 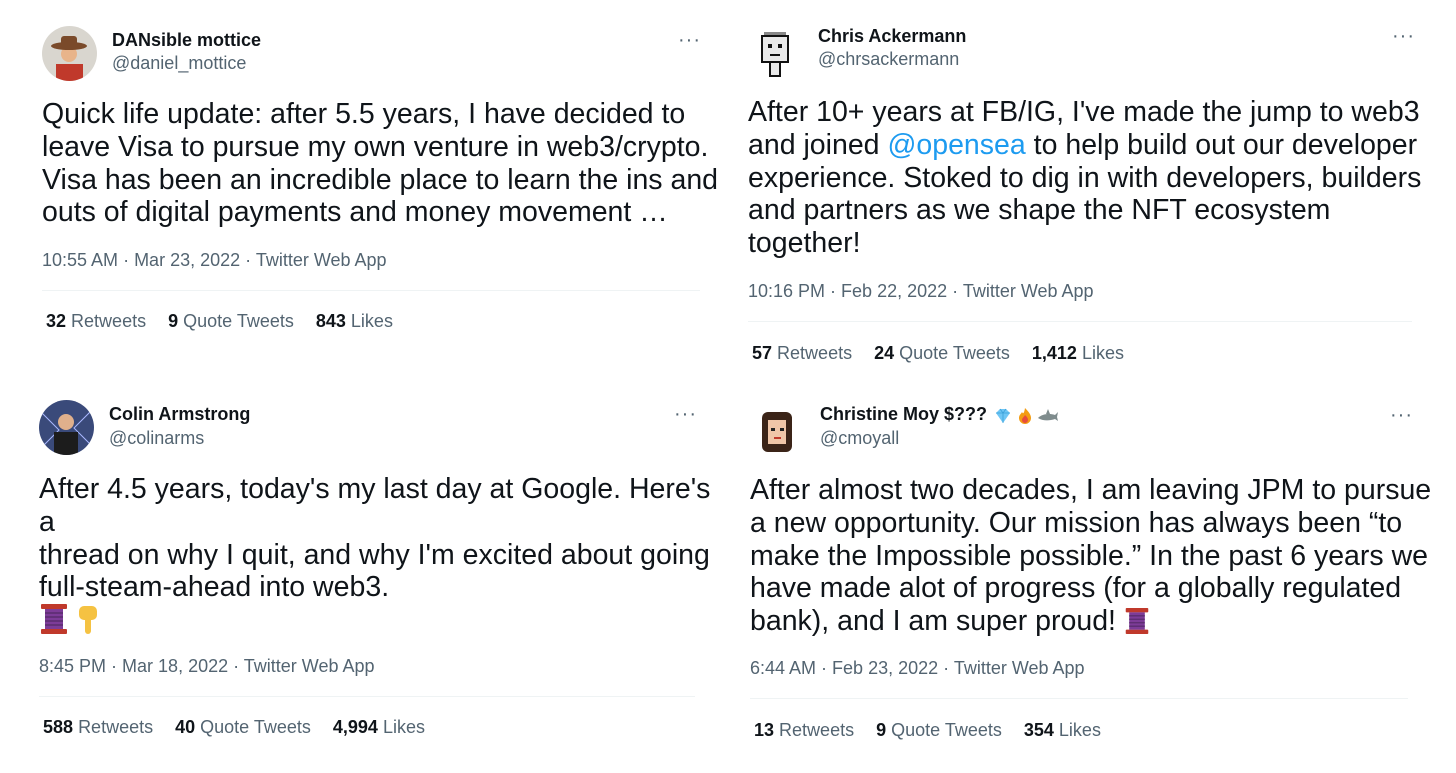 What do you see at coordinates (942, 353) in the screenshot?
I see `quote-tweets-stat: 24 Quote Tweets` at bounding box center [942, 353].